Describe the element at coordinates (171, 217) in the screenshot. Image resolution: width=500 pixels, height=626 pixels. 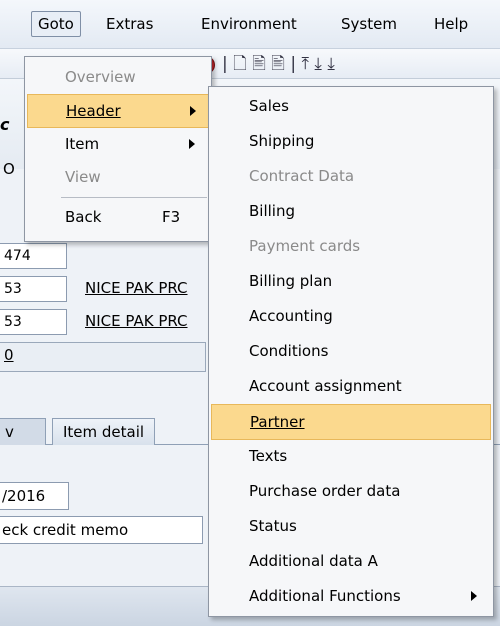
I see `back-shortcut: F3` at that location.